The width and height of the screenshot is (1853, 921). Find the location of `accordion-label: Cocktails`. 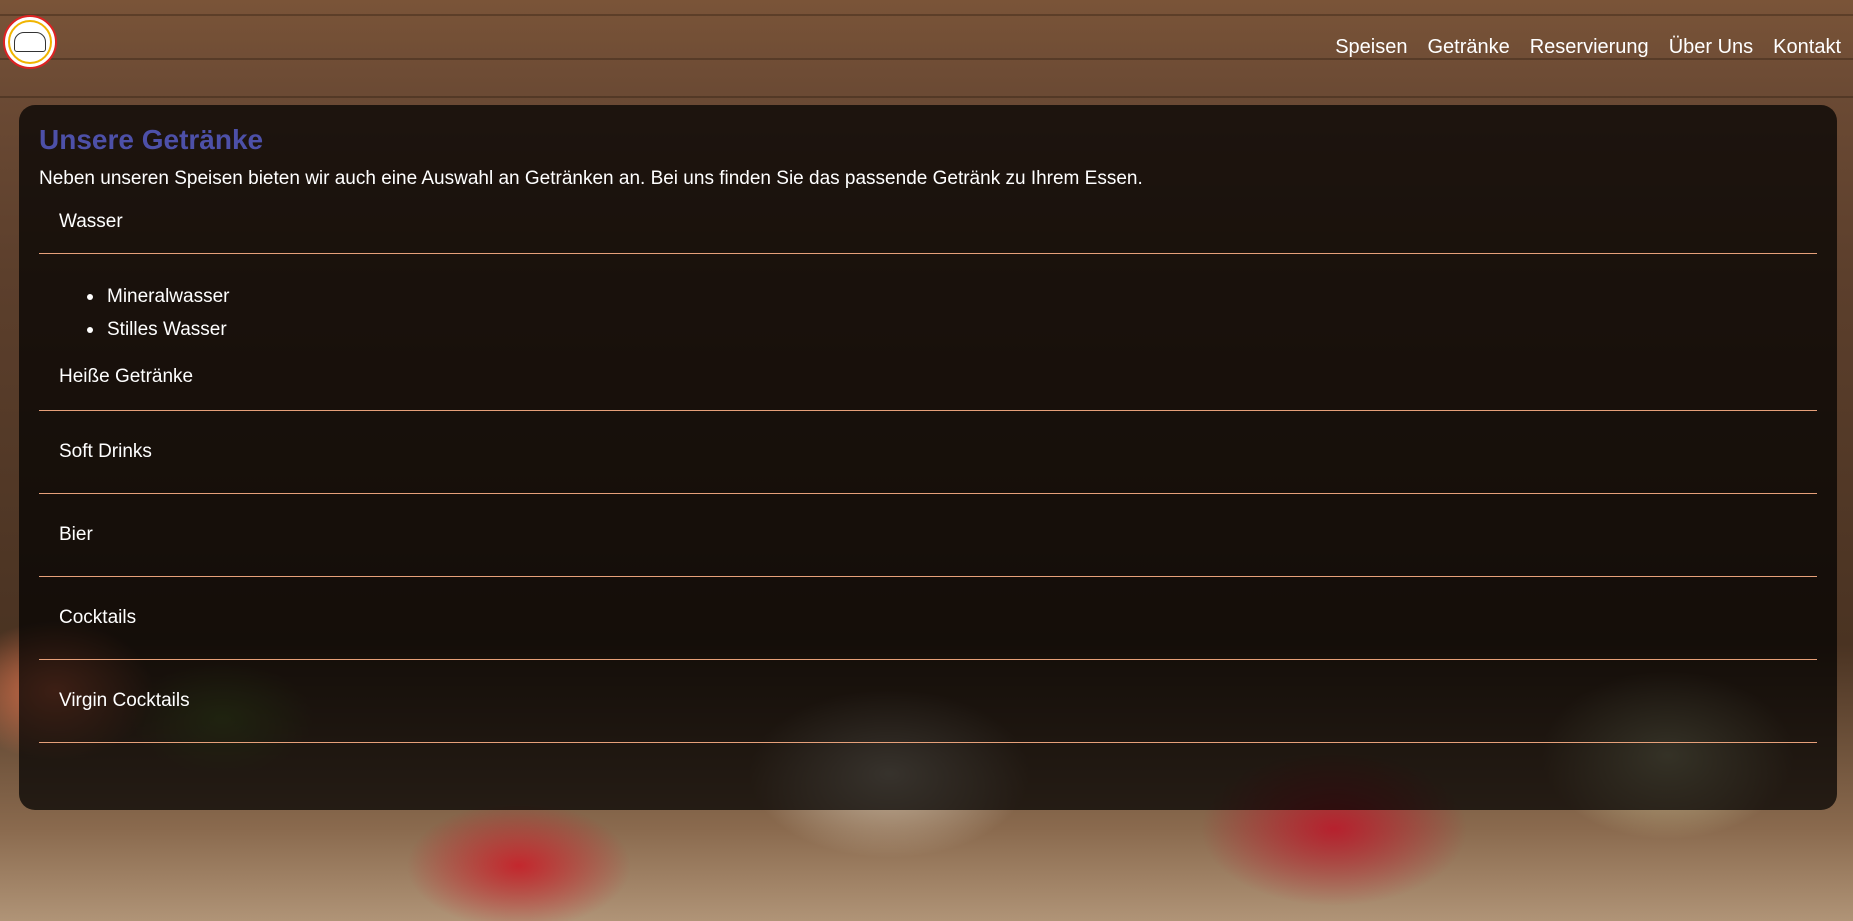

accordion-label: Cocktails is located at coordinates (98, 617).